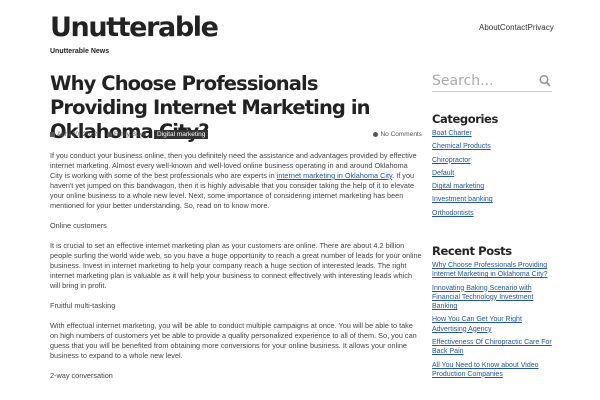  I want to click on post-date: April 20, 2022, so click(73, 134).